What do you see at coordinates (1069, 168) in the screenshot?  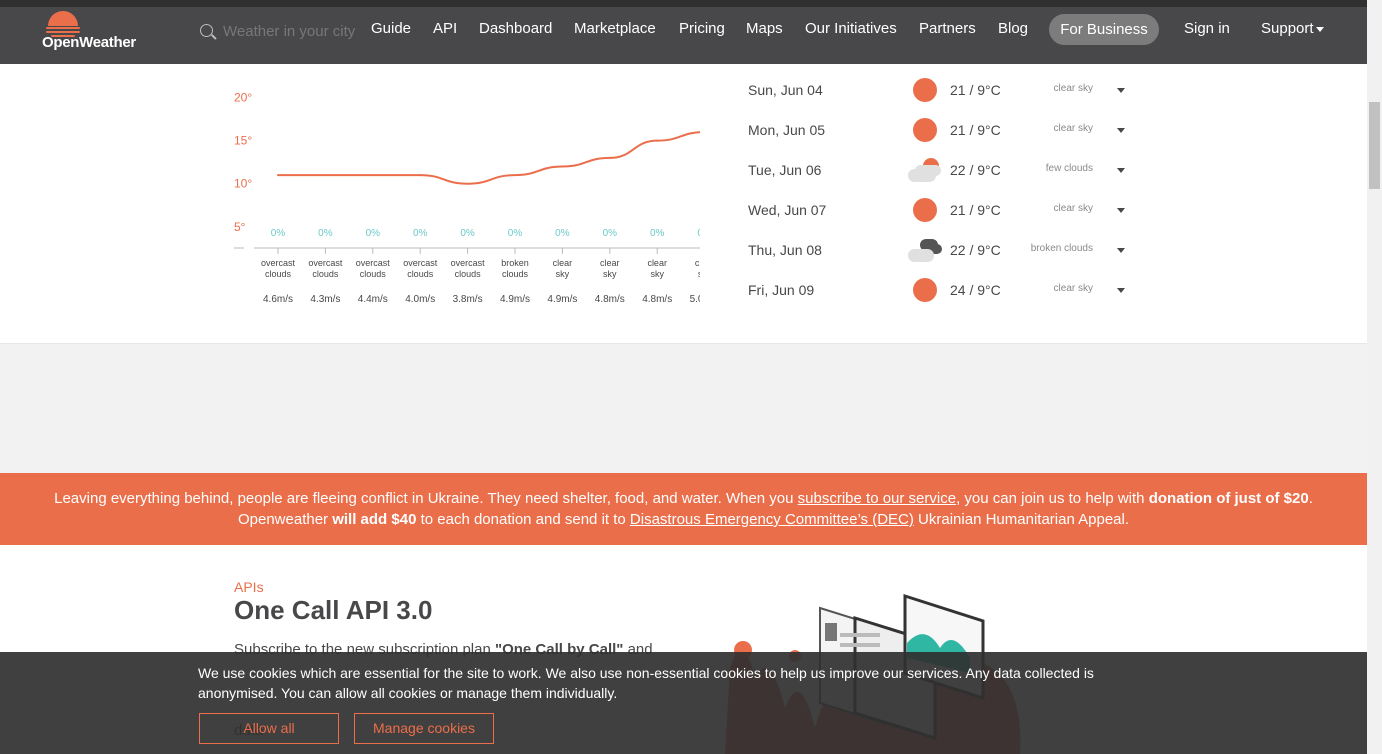 I see `forecast-desc: few clouds` at bounding box center [1069, 168].